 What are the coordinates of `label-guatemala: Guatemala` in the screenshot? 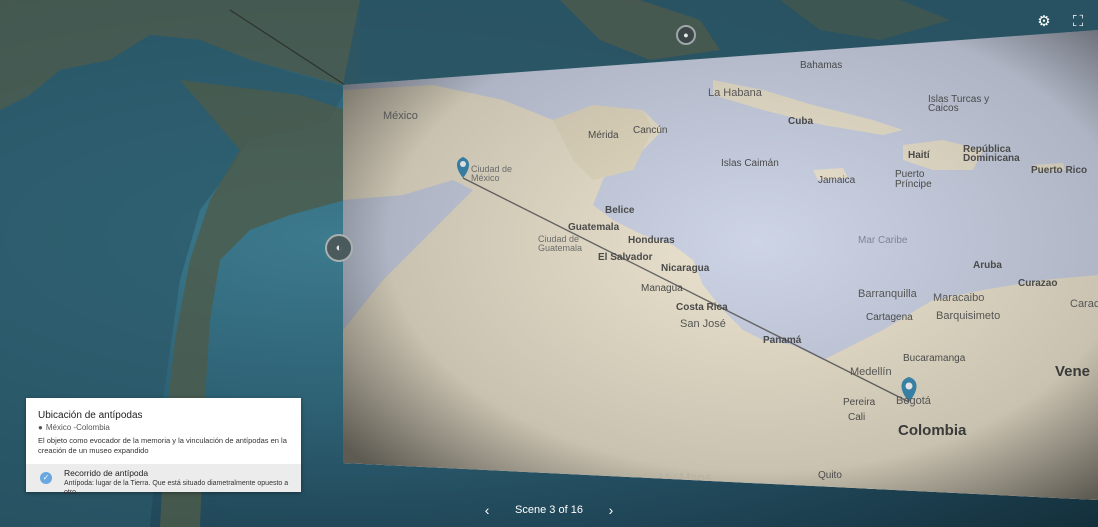 It's located at (594, 227).